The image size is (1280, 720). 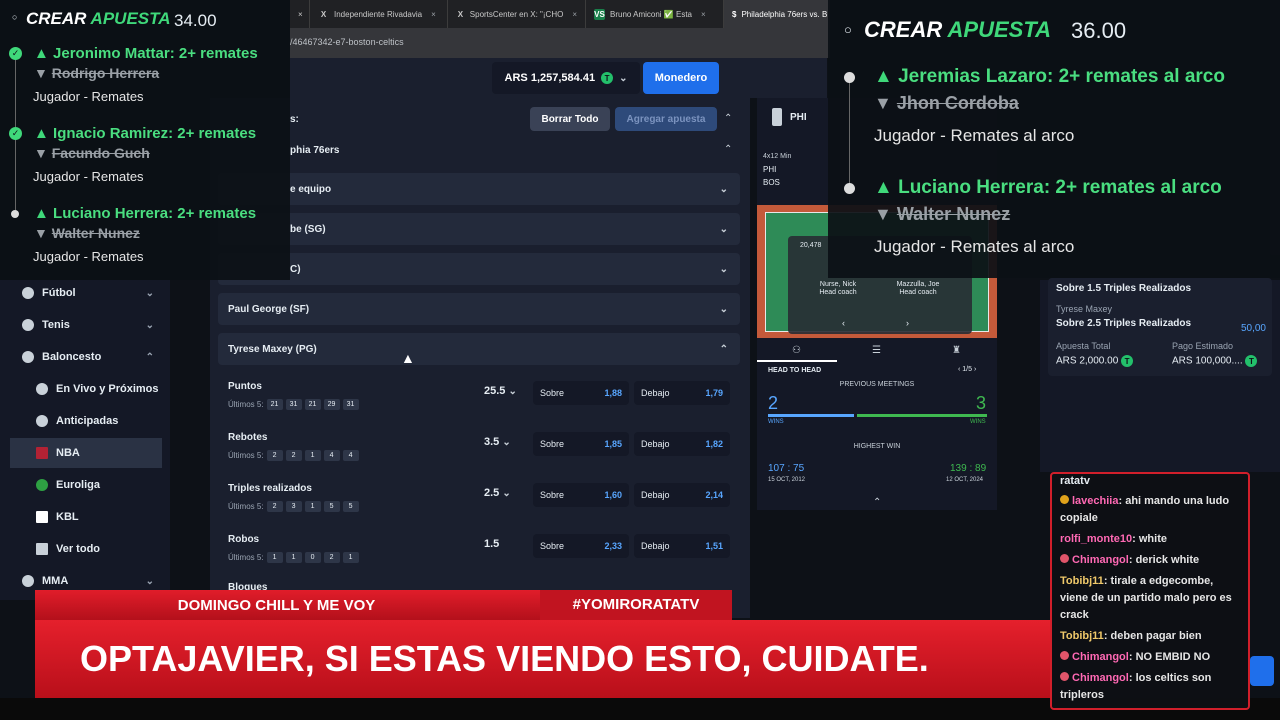 I want to click on chat-message: Tobibj11: deben pagar bien, so click(x=1151, y=636).